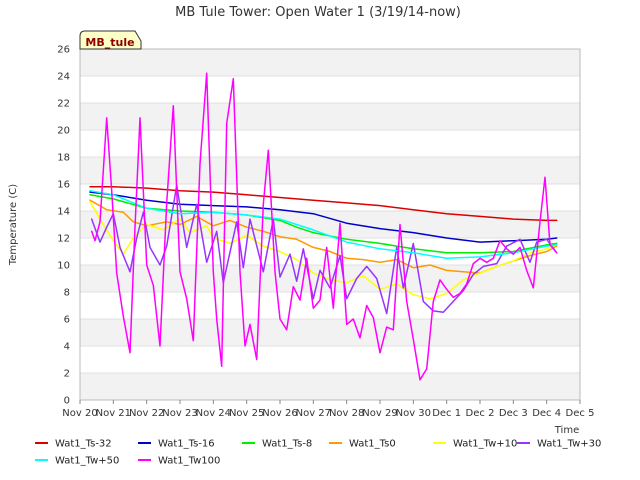  Describe the element at coordinates (113, 413) in the screenshot. I see `x-tick-label: Nov 21` at that location.